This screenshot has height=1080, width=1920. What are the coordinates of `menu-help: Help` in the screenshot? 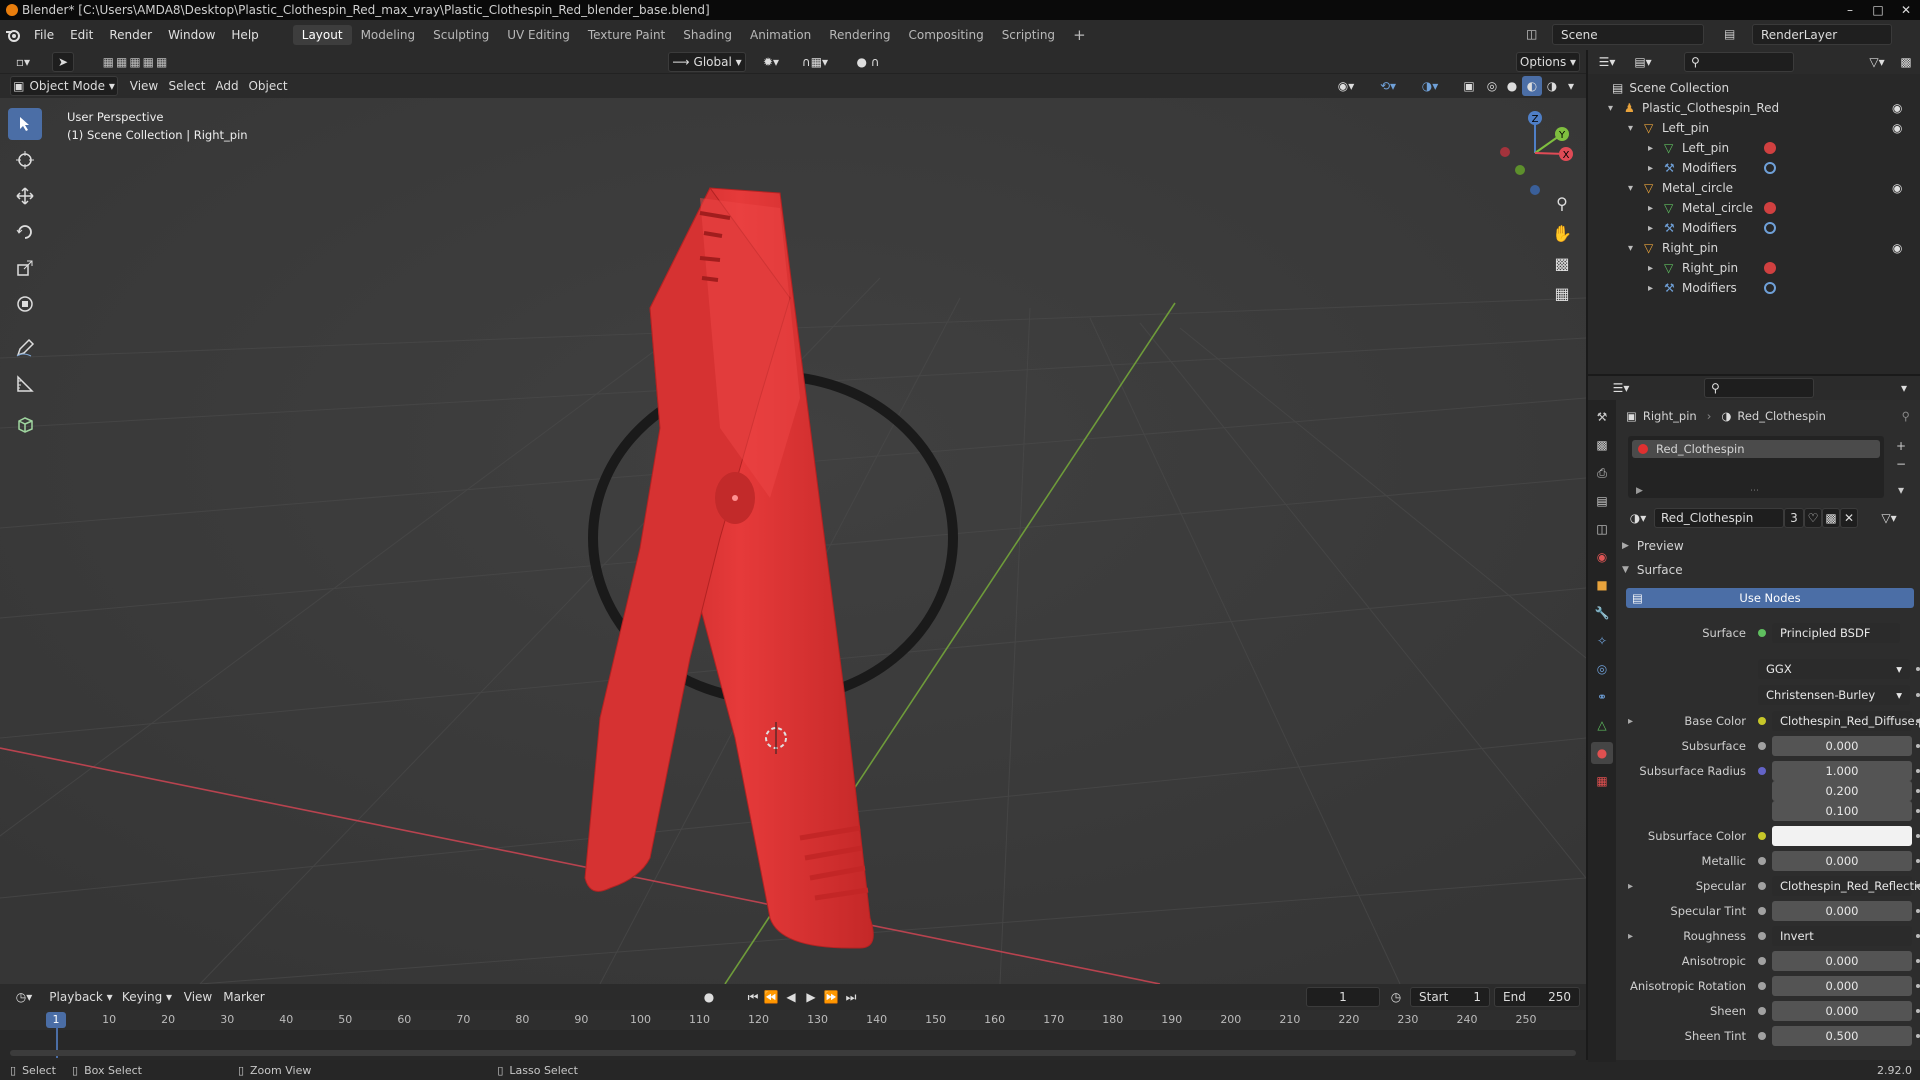 It's located at (244, 35).